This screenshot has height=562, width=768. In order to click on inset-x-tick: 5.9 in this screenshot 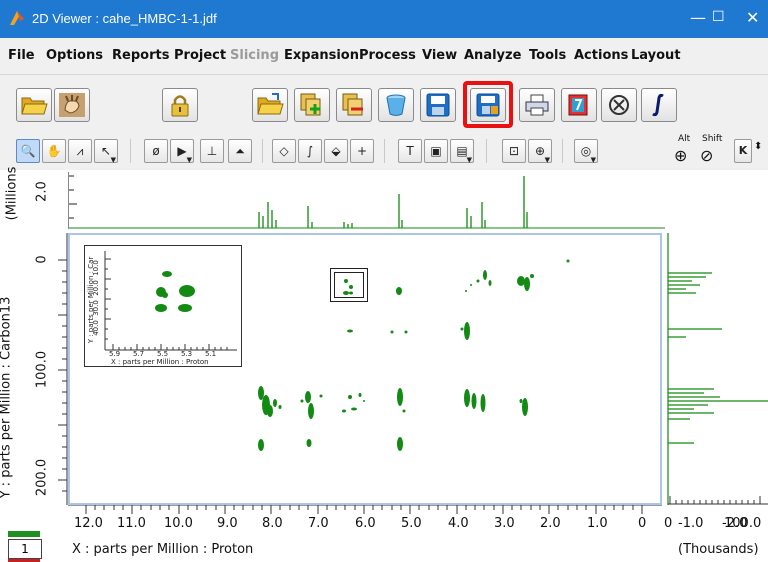, I will do `click(115, 354)`.